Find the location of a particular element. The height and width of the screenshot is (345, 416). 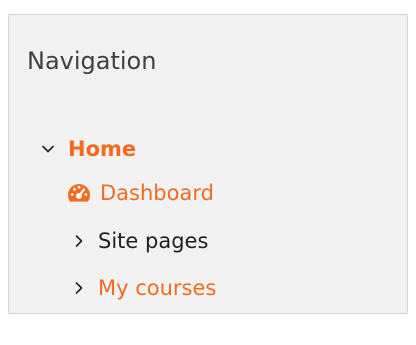

nav-item-home: Home is located at coordinates (89, 149).